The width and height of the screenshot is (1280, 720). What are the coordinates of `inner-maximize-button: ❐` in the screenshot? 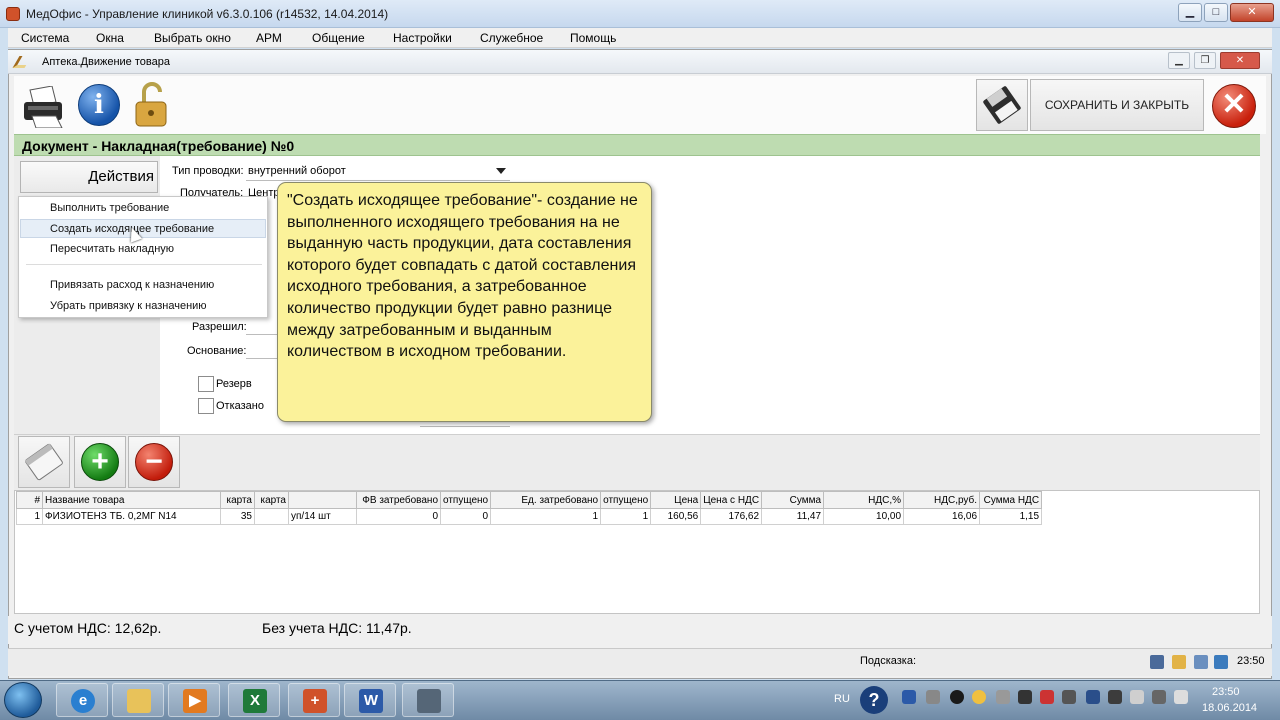 It's located at (1205, 60).